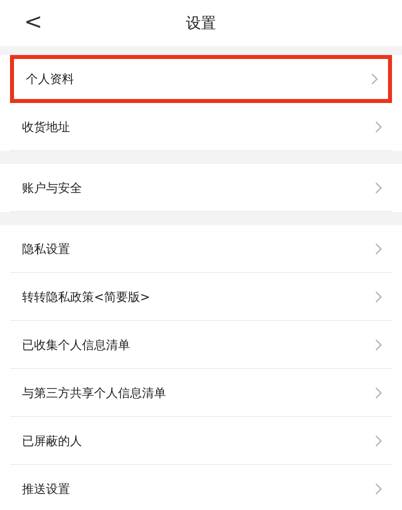  What do you see at coordinates (86, 297) in the screenshot?
I see `row-label: 转转隐私政策<简要版>` at bounding box center [86, 297].